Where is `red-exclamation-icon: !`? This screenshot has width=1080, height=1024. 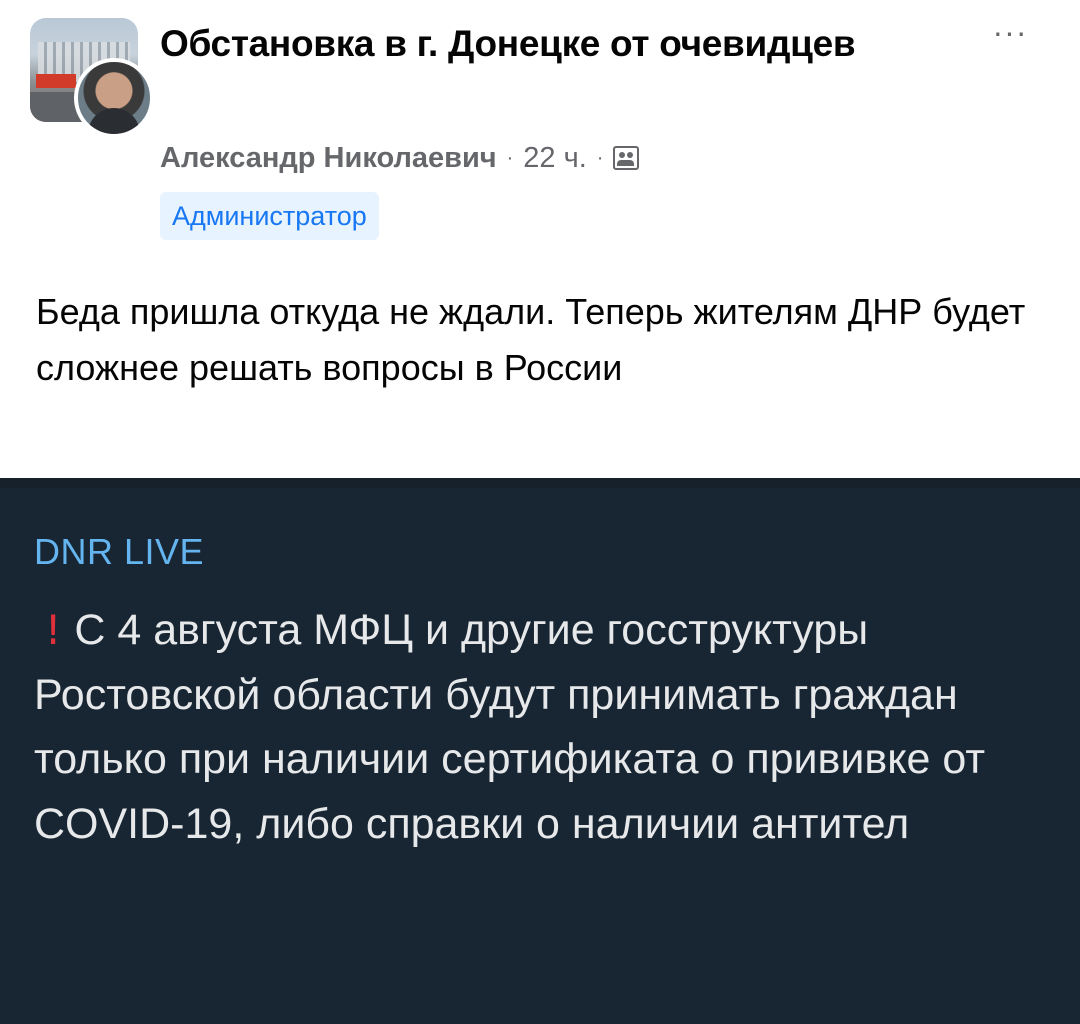 red-exclamation-icon: ! is located at coordinates (53, 630).